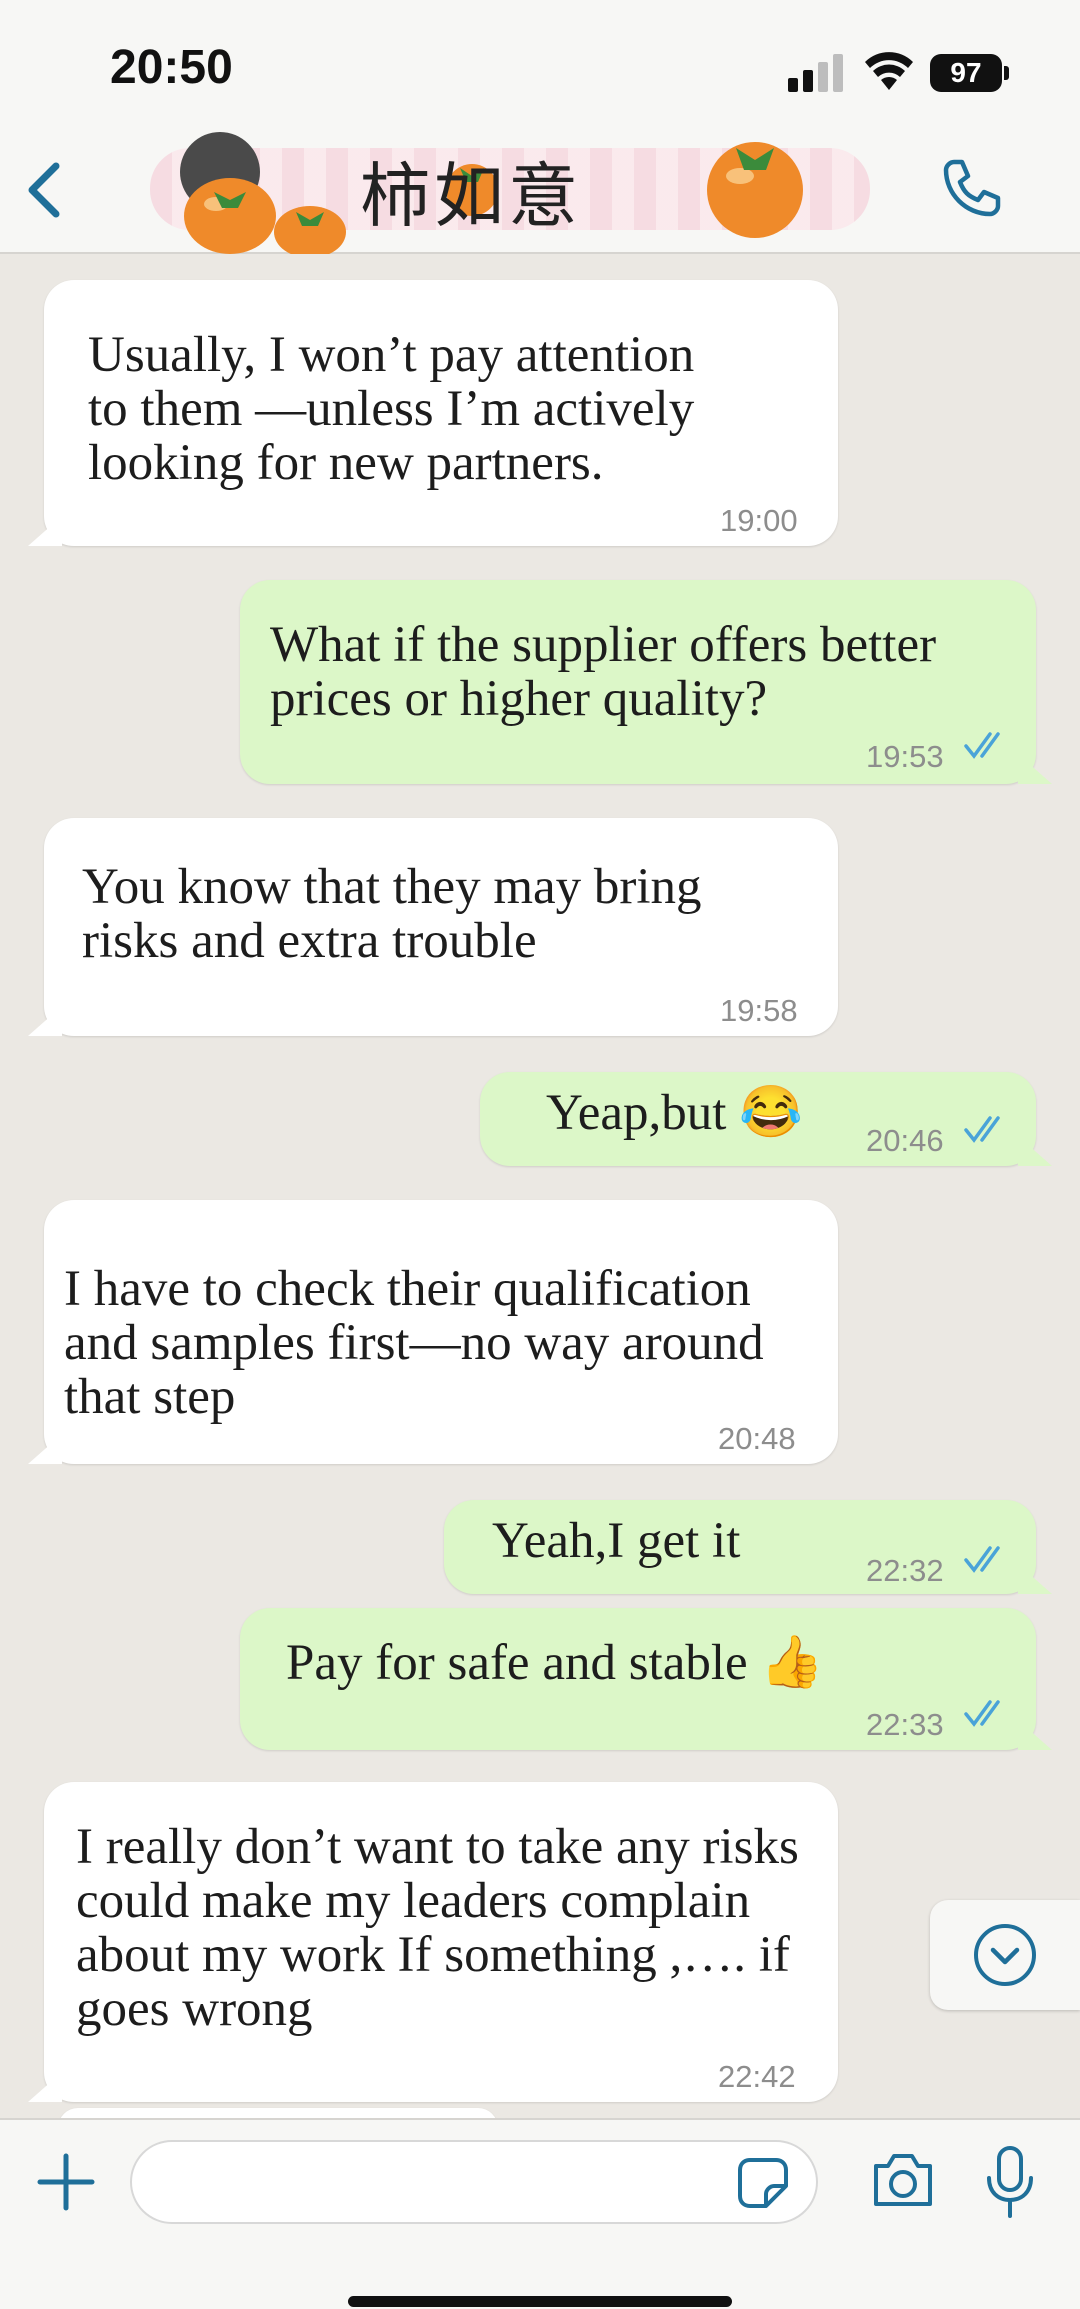 The image size is (1080, 2309). What do you see at coordinates (905, 756) in the screenshot?
I see `message-time: 19:53` at bounding box center [905, 756].